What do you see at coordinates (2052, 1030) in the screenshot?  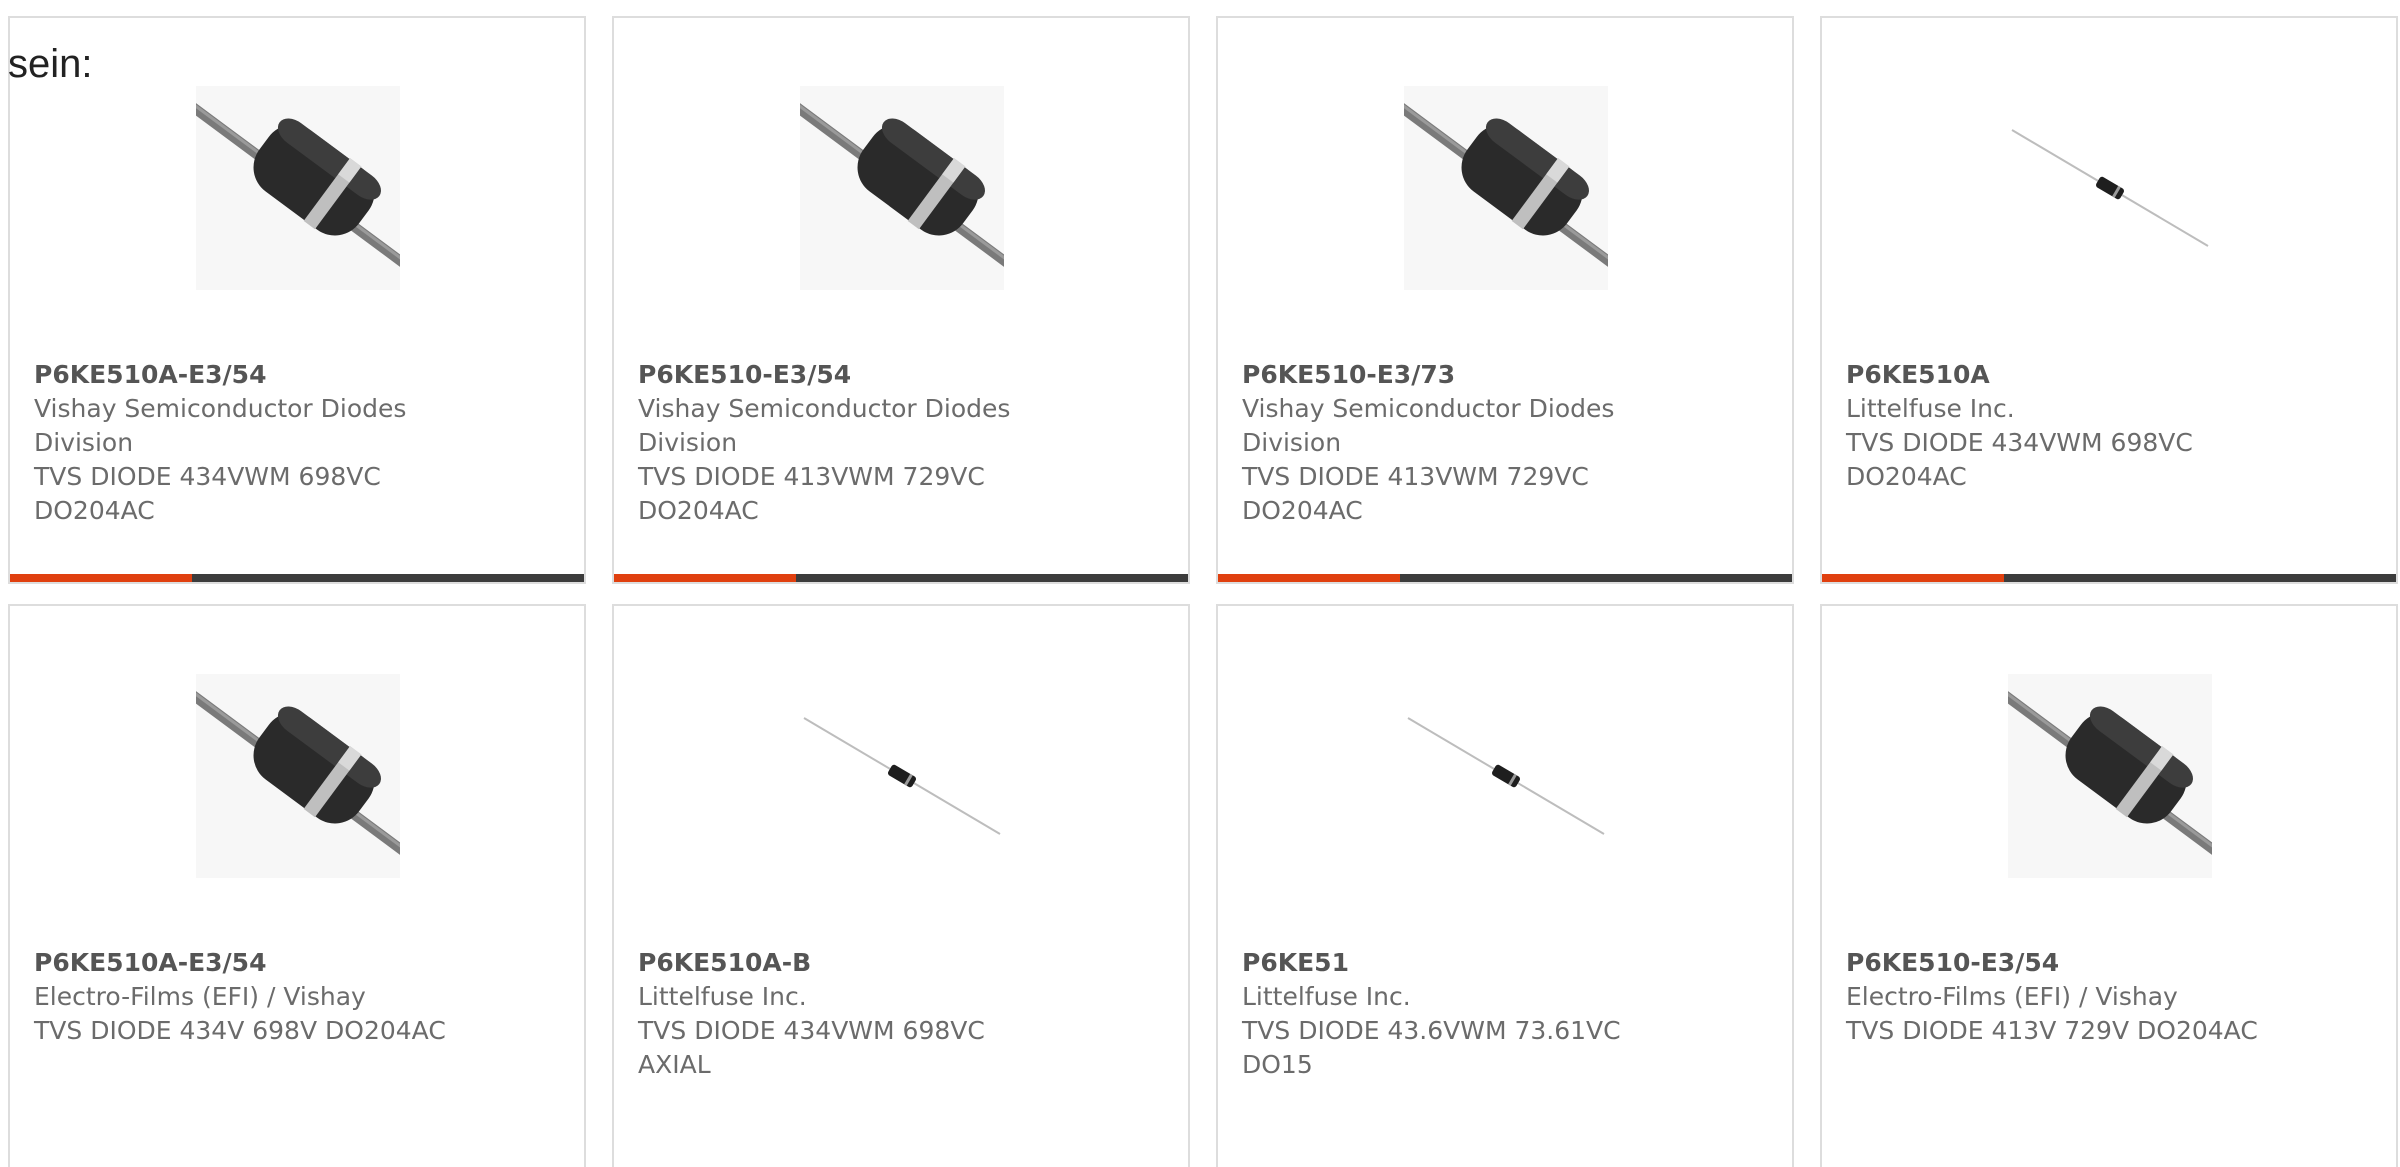 I see `description: TVS DIODE 413V 729V DO204AC` at bounding box center [2052, 1030].